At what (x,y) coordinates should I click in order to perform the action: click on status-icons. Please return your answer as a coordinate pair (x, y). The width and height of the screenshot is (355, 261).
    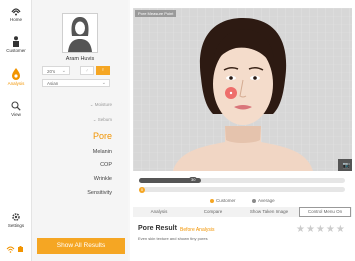
    Looking at the image, I should click on (16, 249).